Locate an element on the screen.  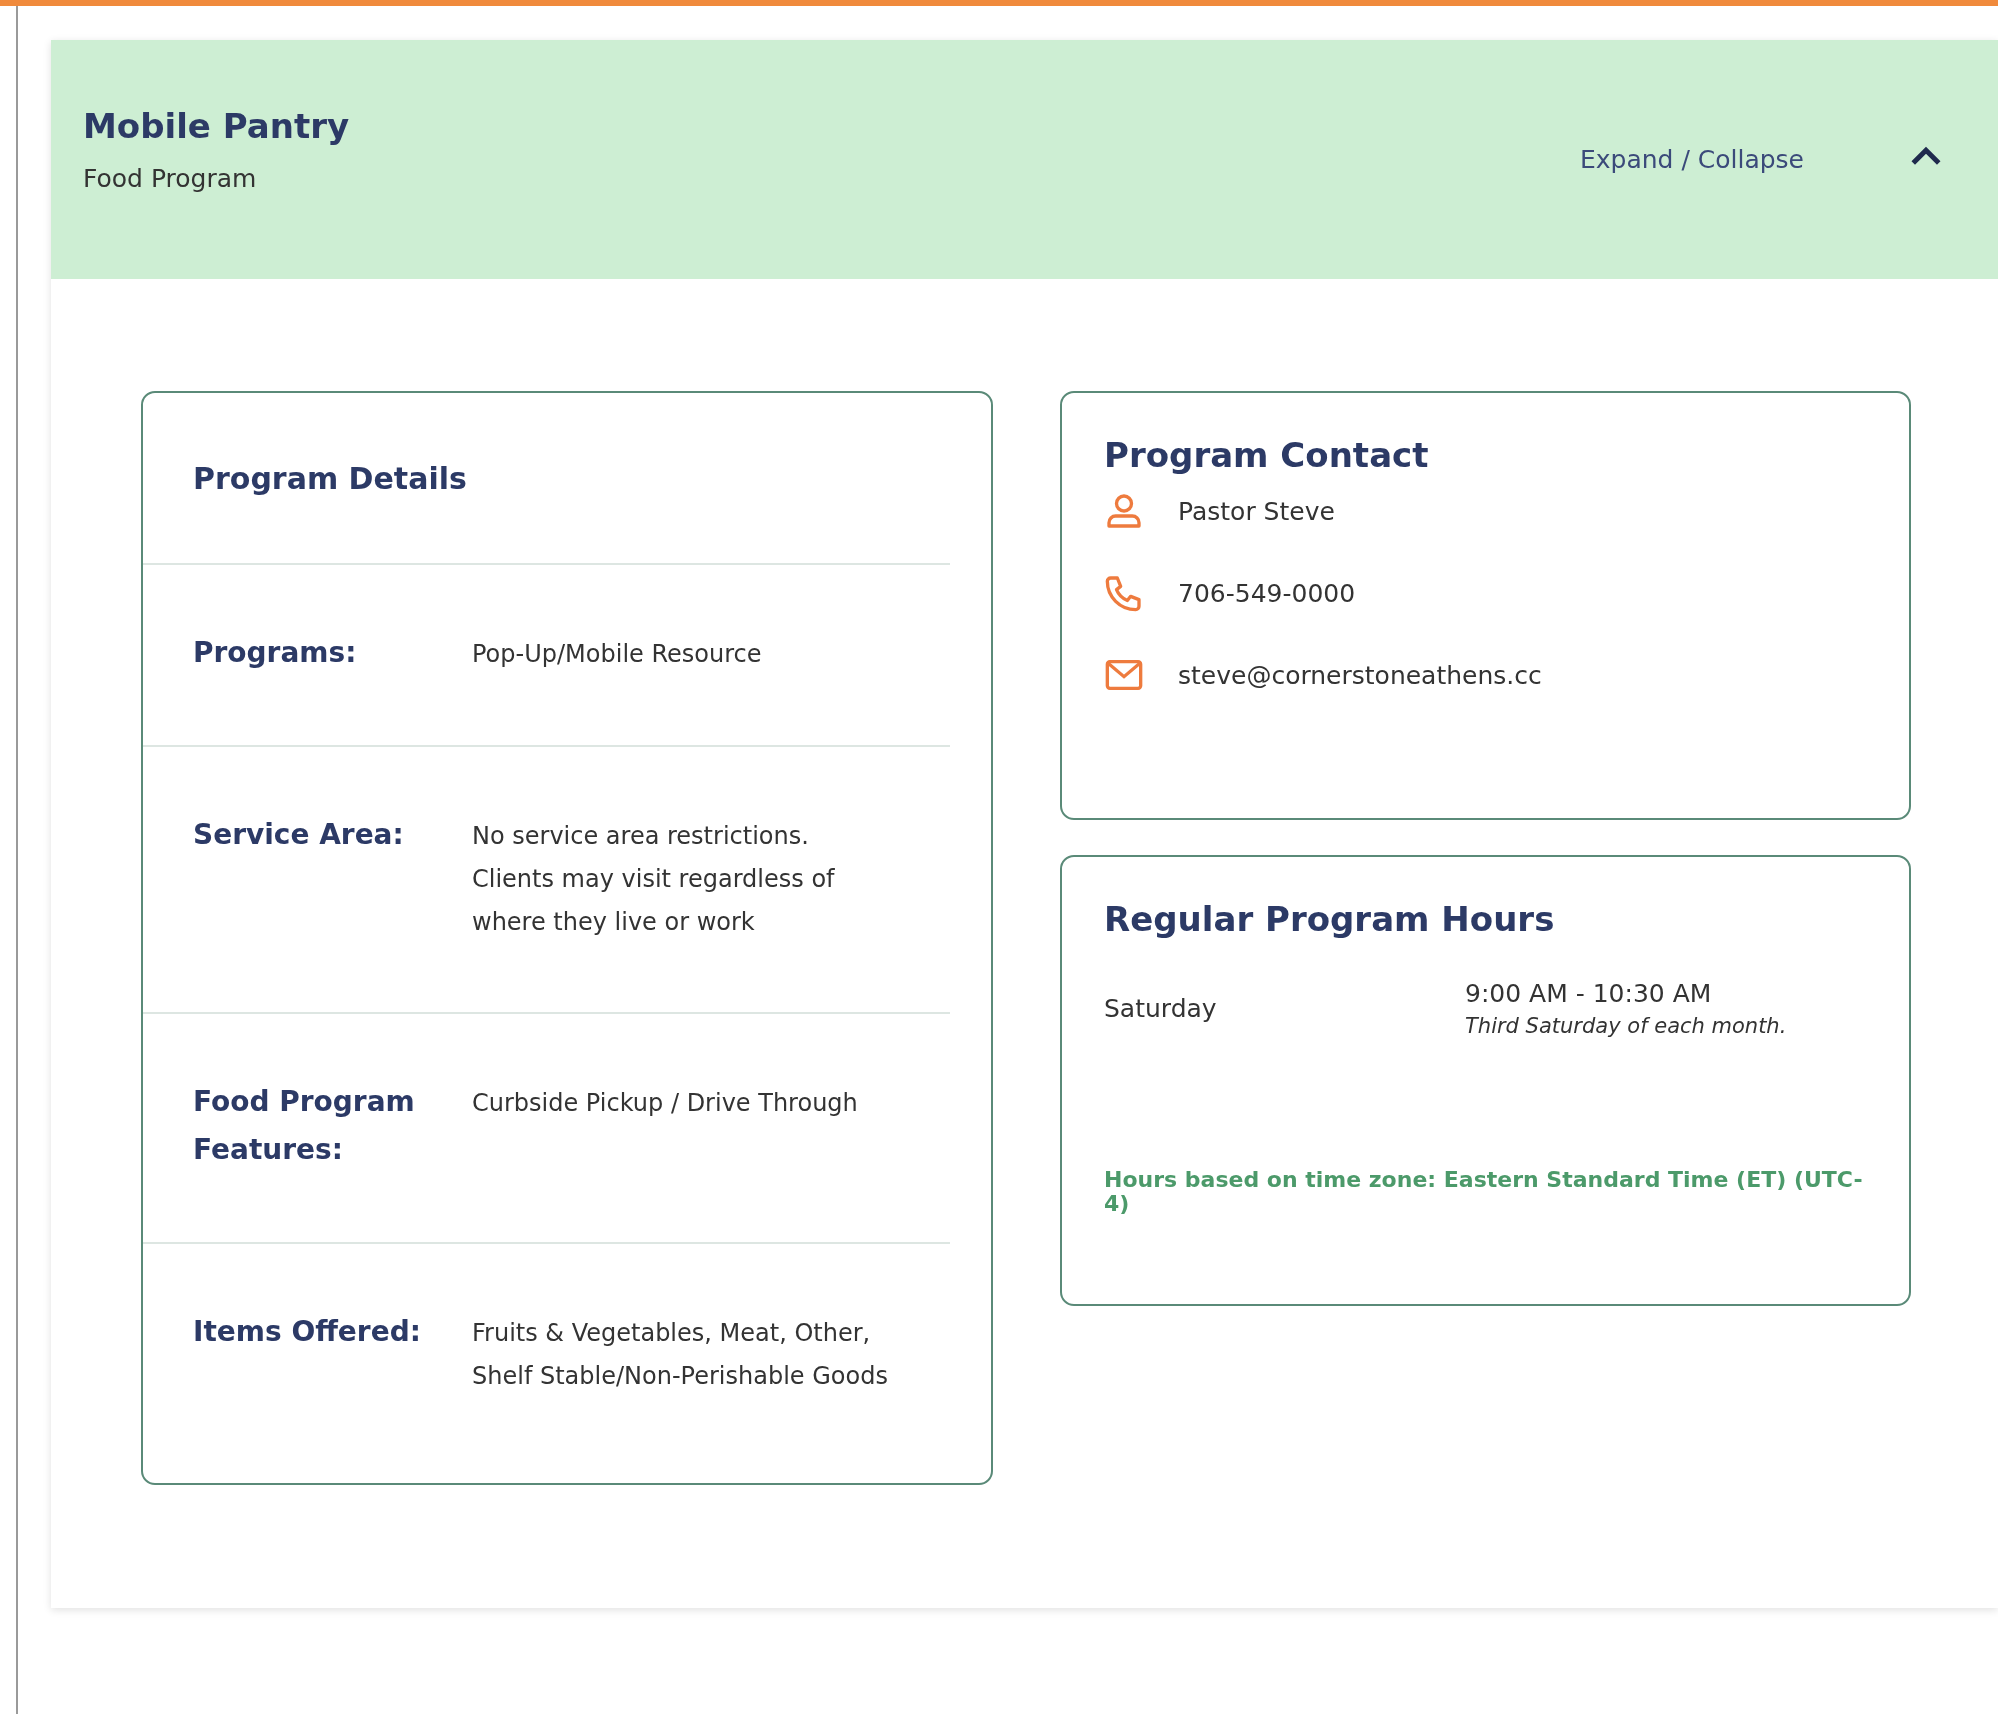
card-title: Program Contact is located at coordinates (1267, 455).